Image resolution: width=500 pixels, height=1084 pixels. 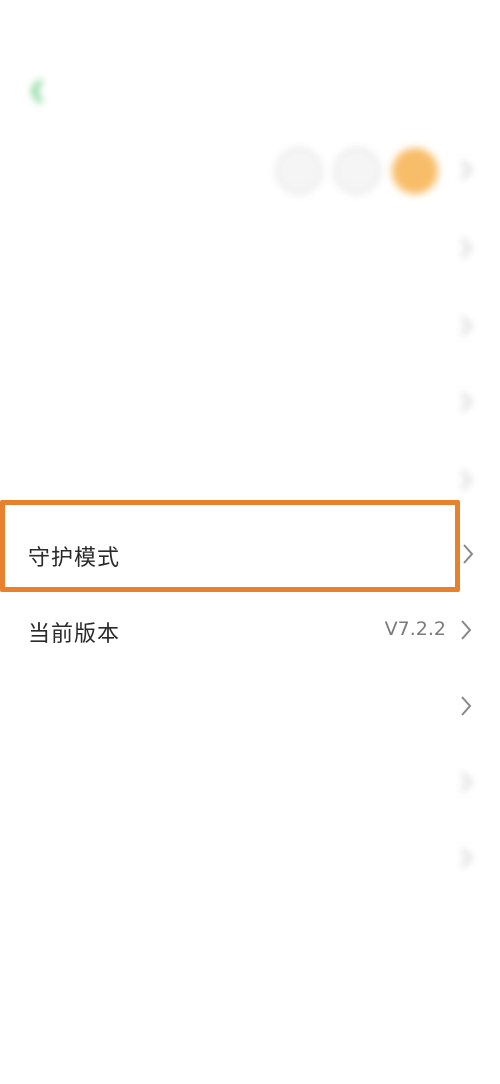 I want to click on settings-row-about, so click(x=250, y=709).